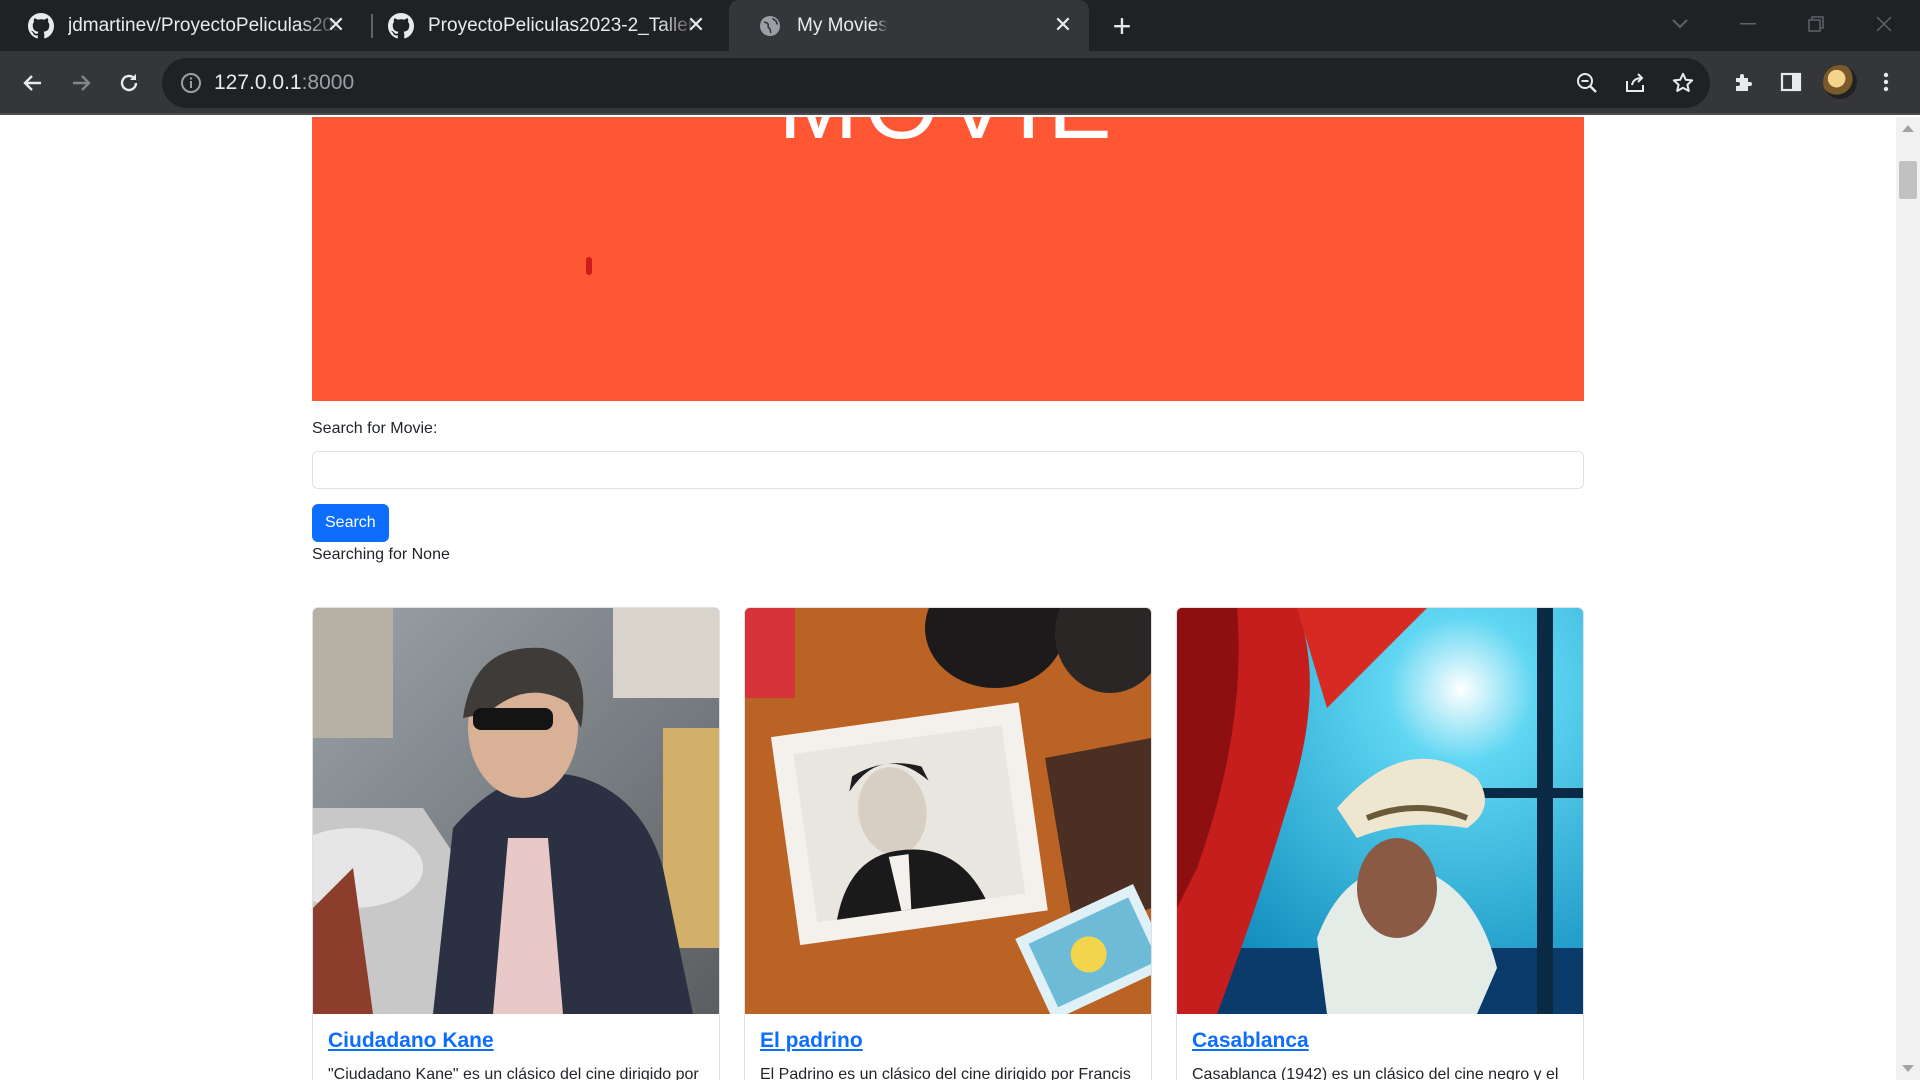 Image resolution: width=1920 pixels, height=1080 pixels. What do you see at coordinates (350, 523) in the screenshot?
I see `search-button: Search` at bounding box center [350, 523].